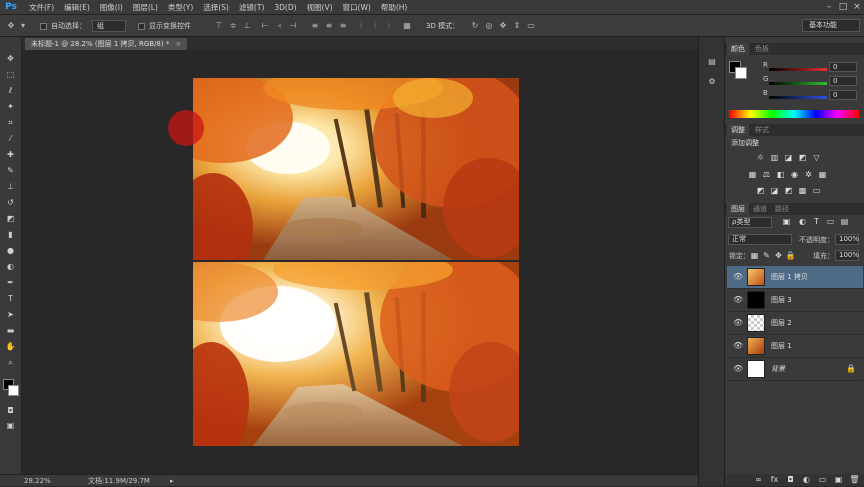  I want to click on background-color-chip, so click(741, 73).